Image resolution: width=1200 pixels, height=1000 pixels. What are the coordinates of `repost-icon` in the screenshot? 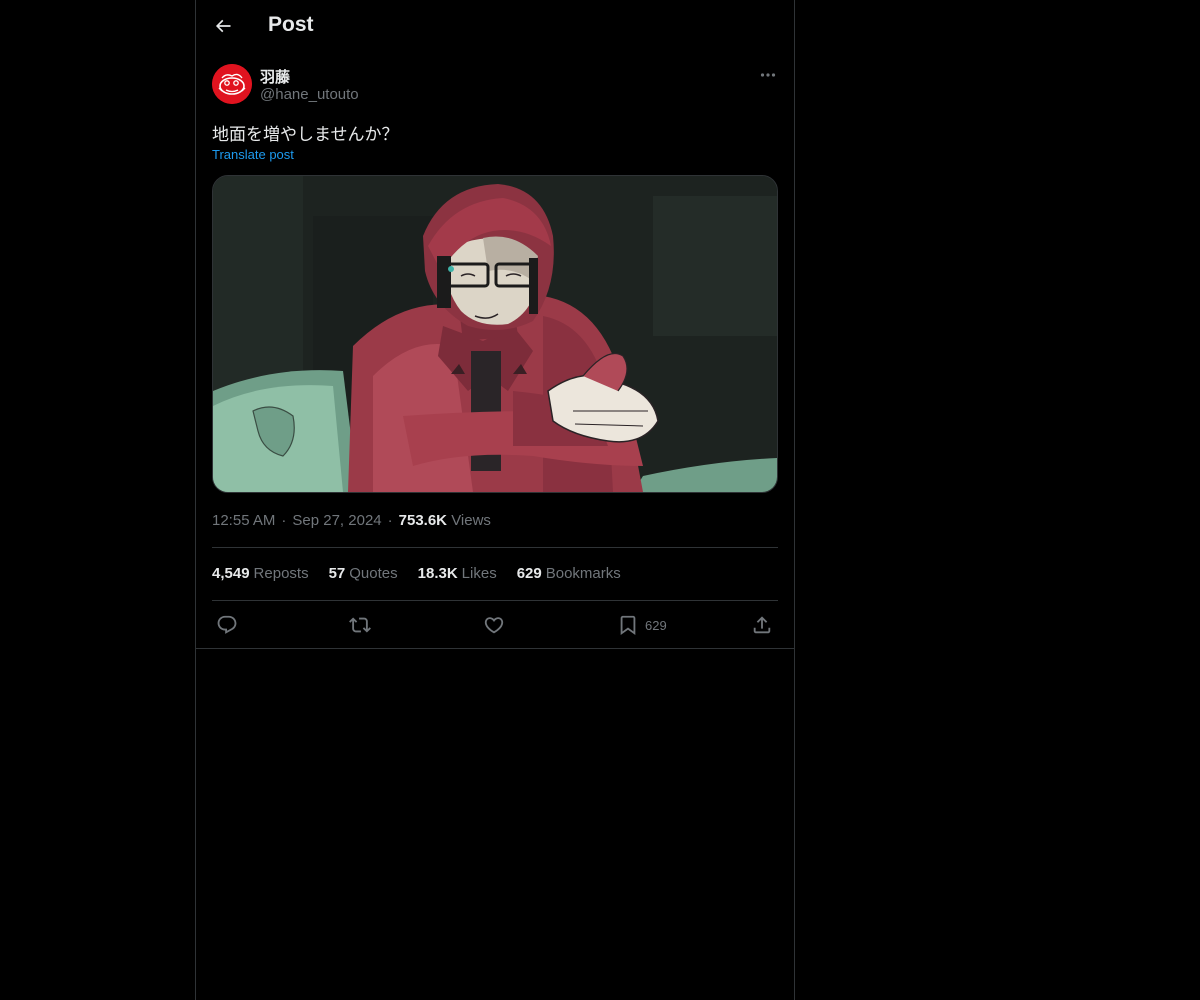 It's located at (360, 625).